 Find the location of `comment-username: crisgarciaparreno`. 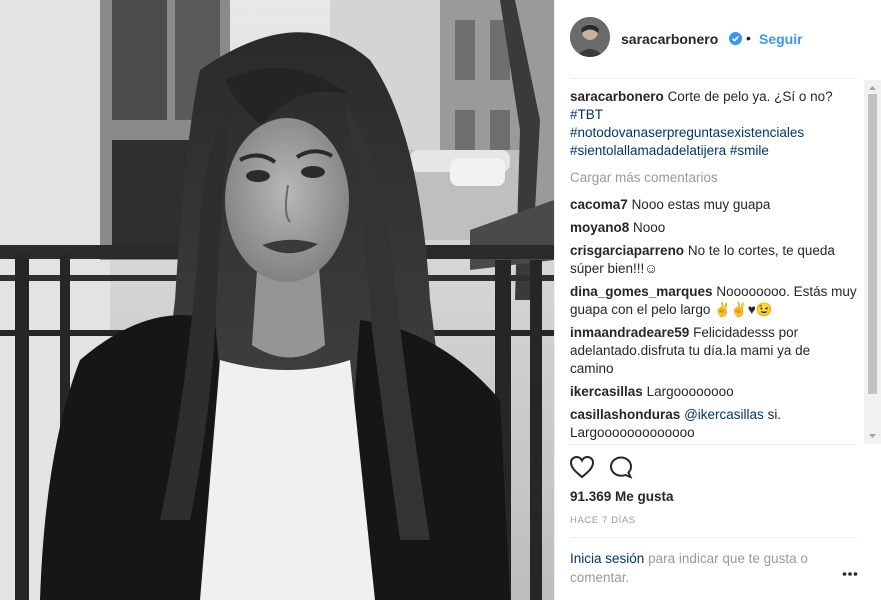

comment-username: crisgarciaparreno is located at coordinates (627, 250).